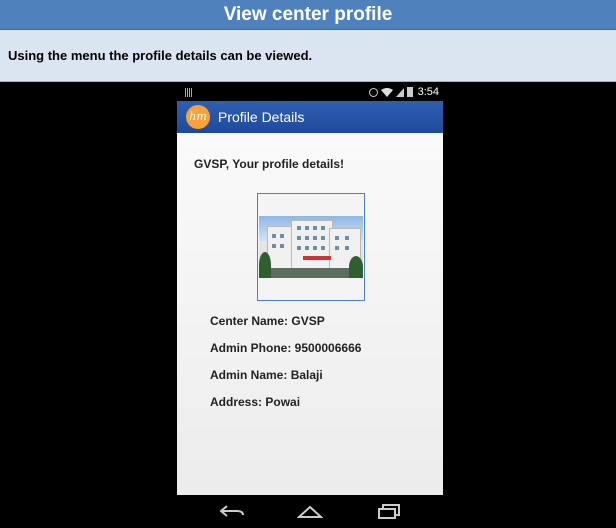 The image size is (616, 528). What do you see at coordinates (286, 348) in the screenshot?
I see `detail-admin-phone: Admin Phone: 9500006666` at bounding box center [286, 348].